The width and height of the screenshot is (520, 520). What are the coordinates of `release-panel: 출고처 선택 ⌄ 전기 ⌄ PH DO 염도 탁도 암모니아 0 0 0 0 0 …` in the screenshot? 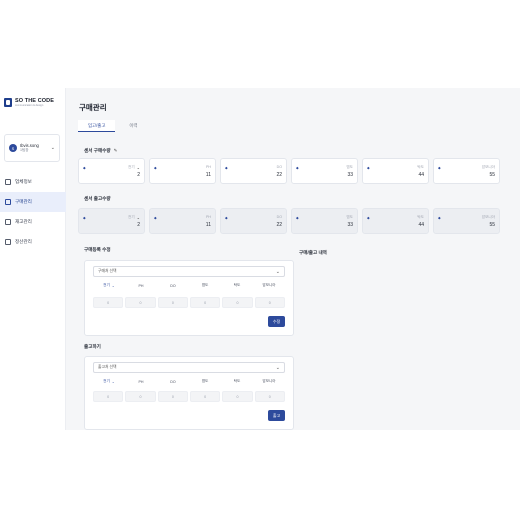 It's located at (189, 393).